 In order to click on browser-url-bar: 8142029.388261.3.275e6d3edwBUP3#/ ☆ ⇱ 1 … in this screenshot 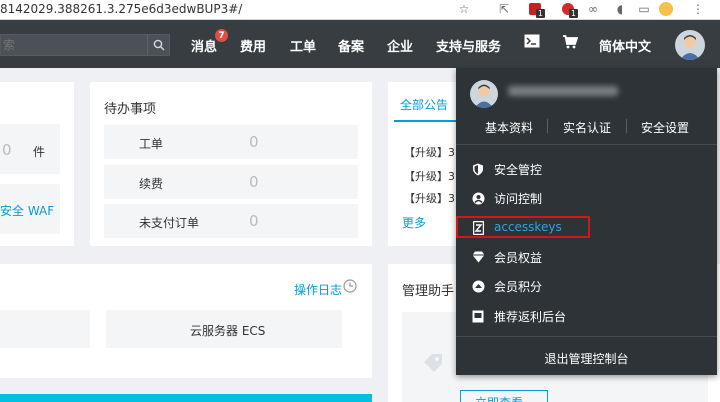, I will do `click(360, 10)`.